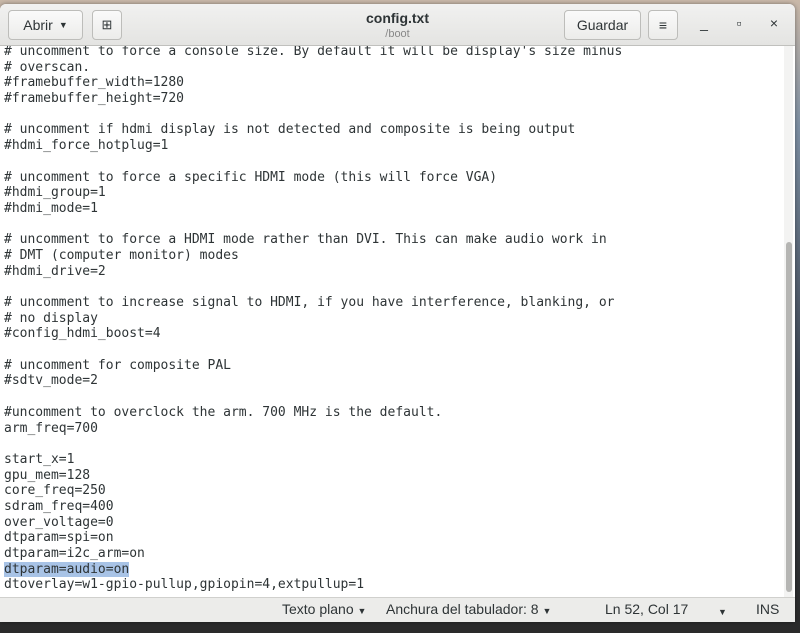 This screenshot has width=800, height=633. Describe the element at coordinates (94, 99) in the screenshot. I see `line-text: #framebuffer_height=720` at that location.